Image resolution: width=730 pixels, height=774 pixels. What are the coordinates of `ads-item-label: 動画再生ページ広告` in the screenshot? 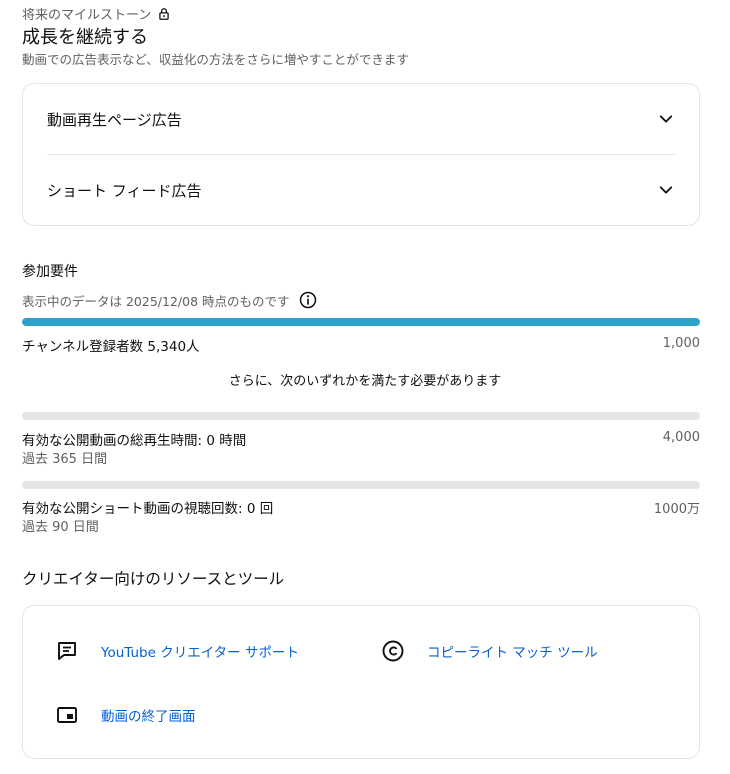 It's located at (114, 119).